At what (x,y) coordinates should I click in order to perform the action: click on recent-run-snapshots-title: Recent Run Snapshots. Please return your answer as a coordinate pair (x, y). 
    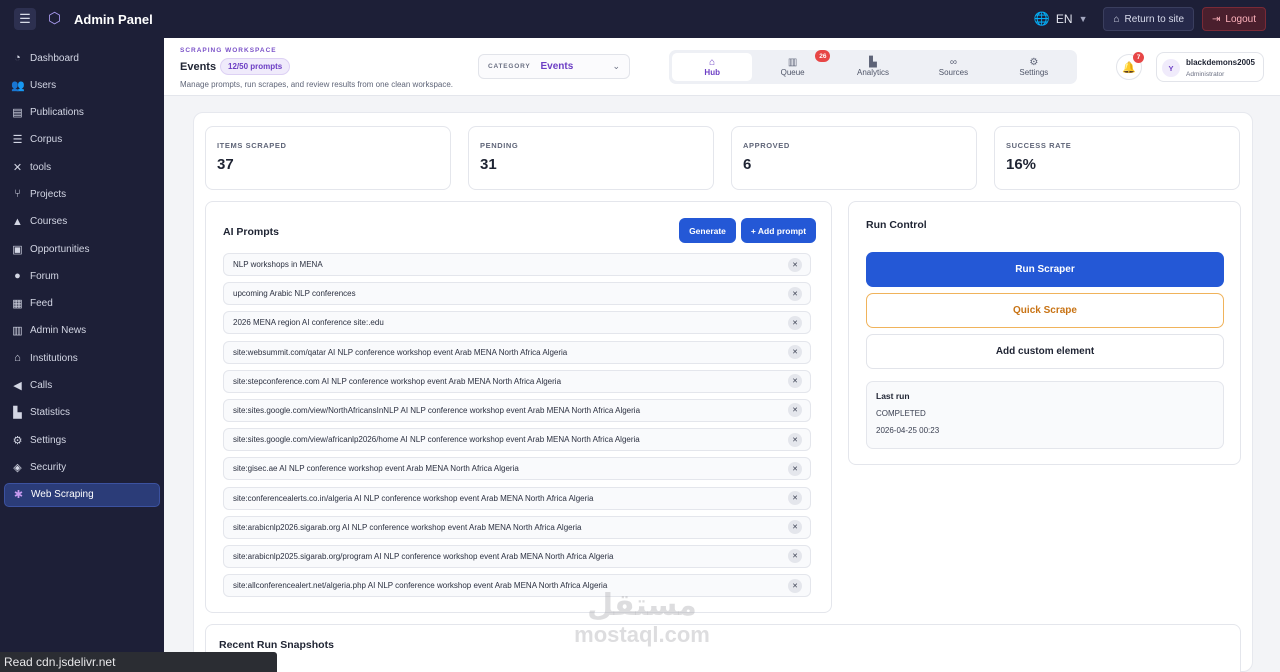
    Looking at the image, I should click on (276, 645).